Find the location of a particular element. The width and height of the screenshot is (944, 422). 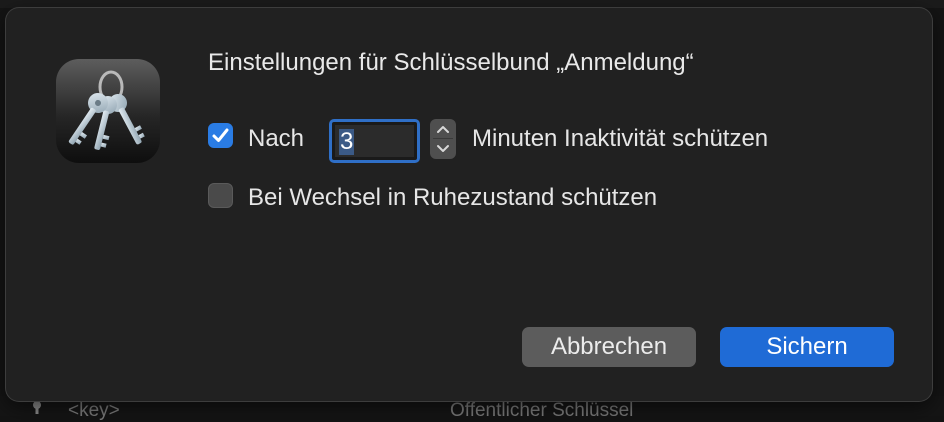

background-key-label: <key> is located at coordinates (94, 410).